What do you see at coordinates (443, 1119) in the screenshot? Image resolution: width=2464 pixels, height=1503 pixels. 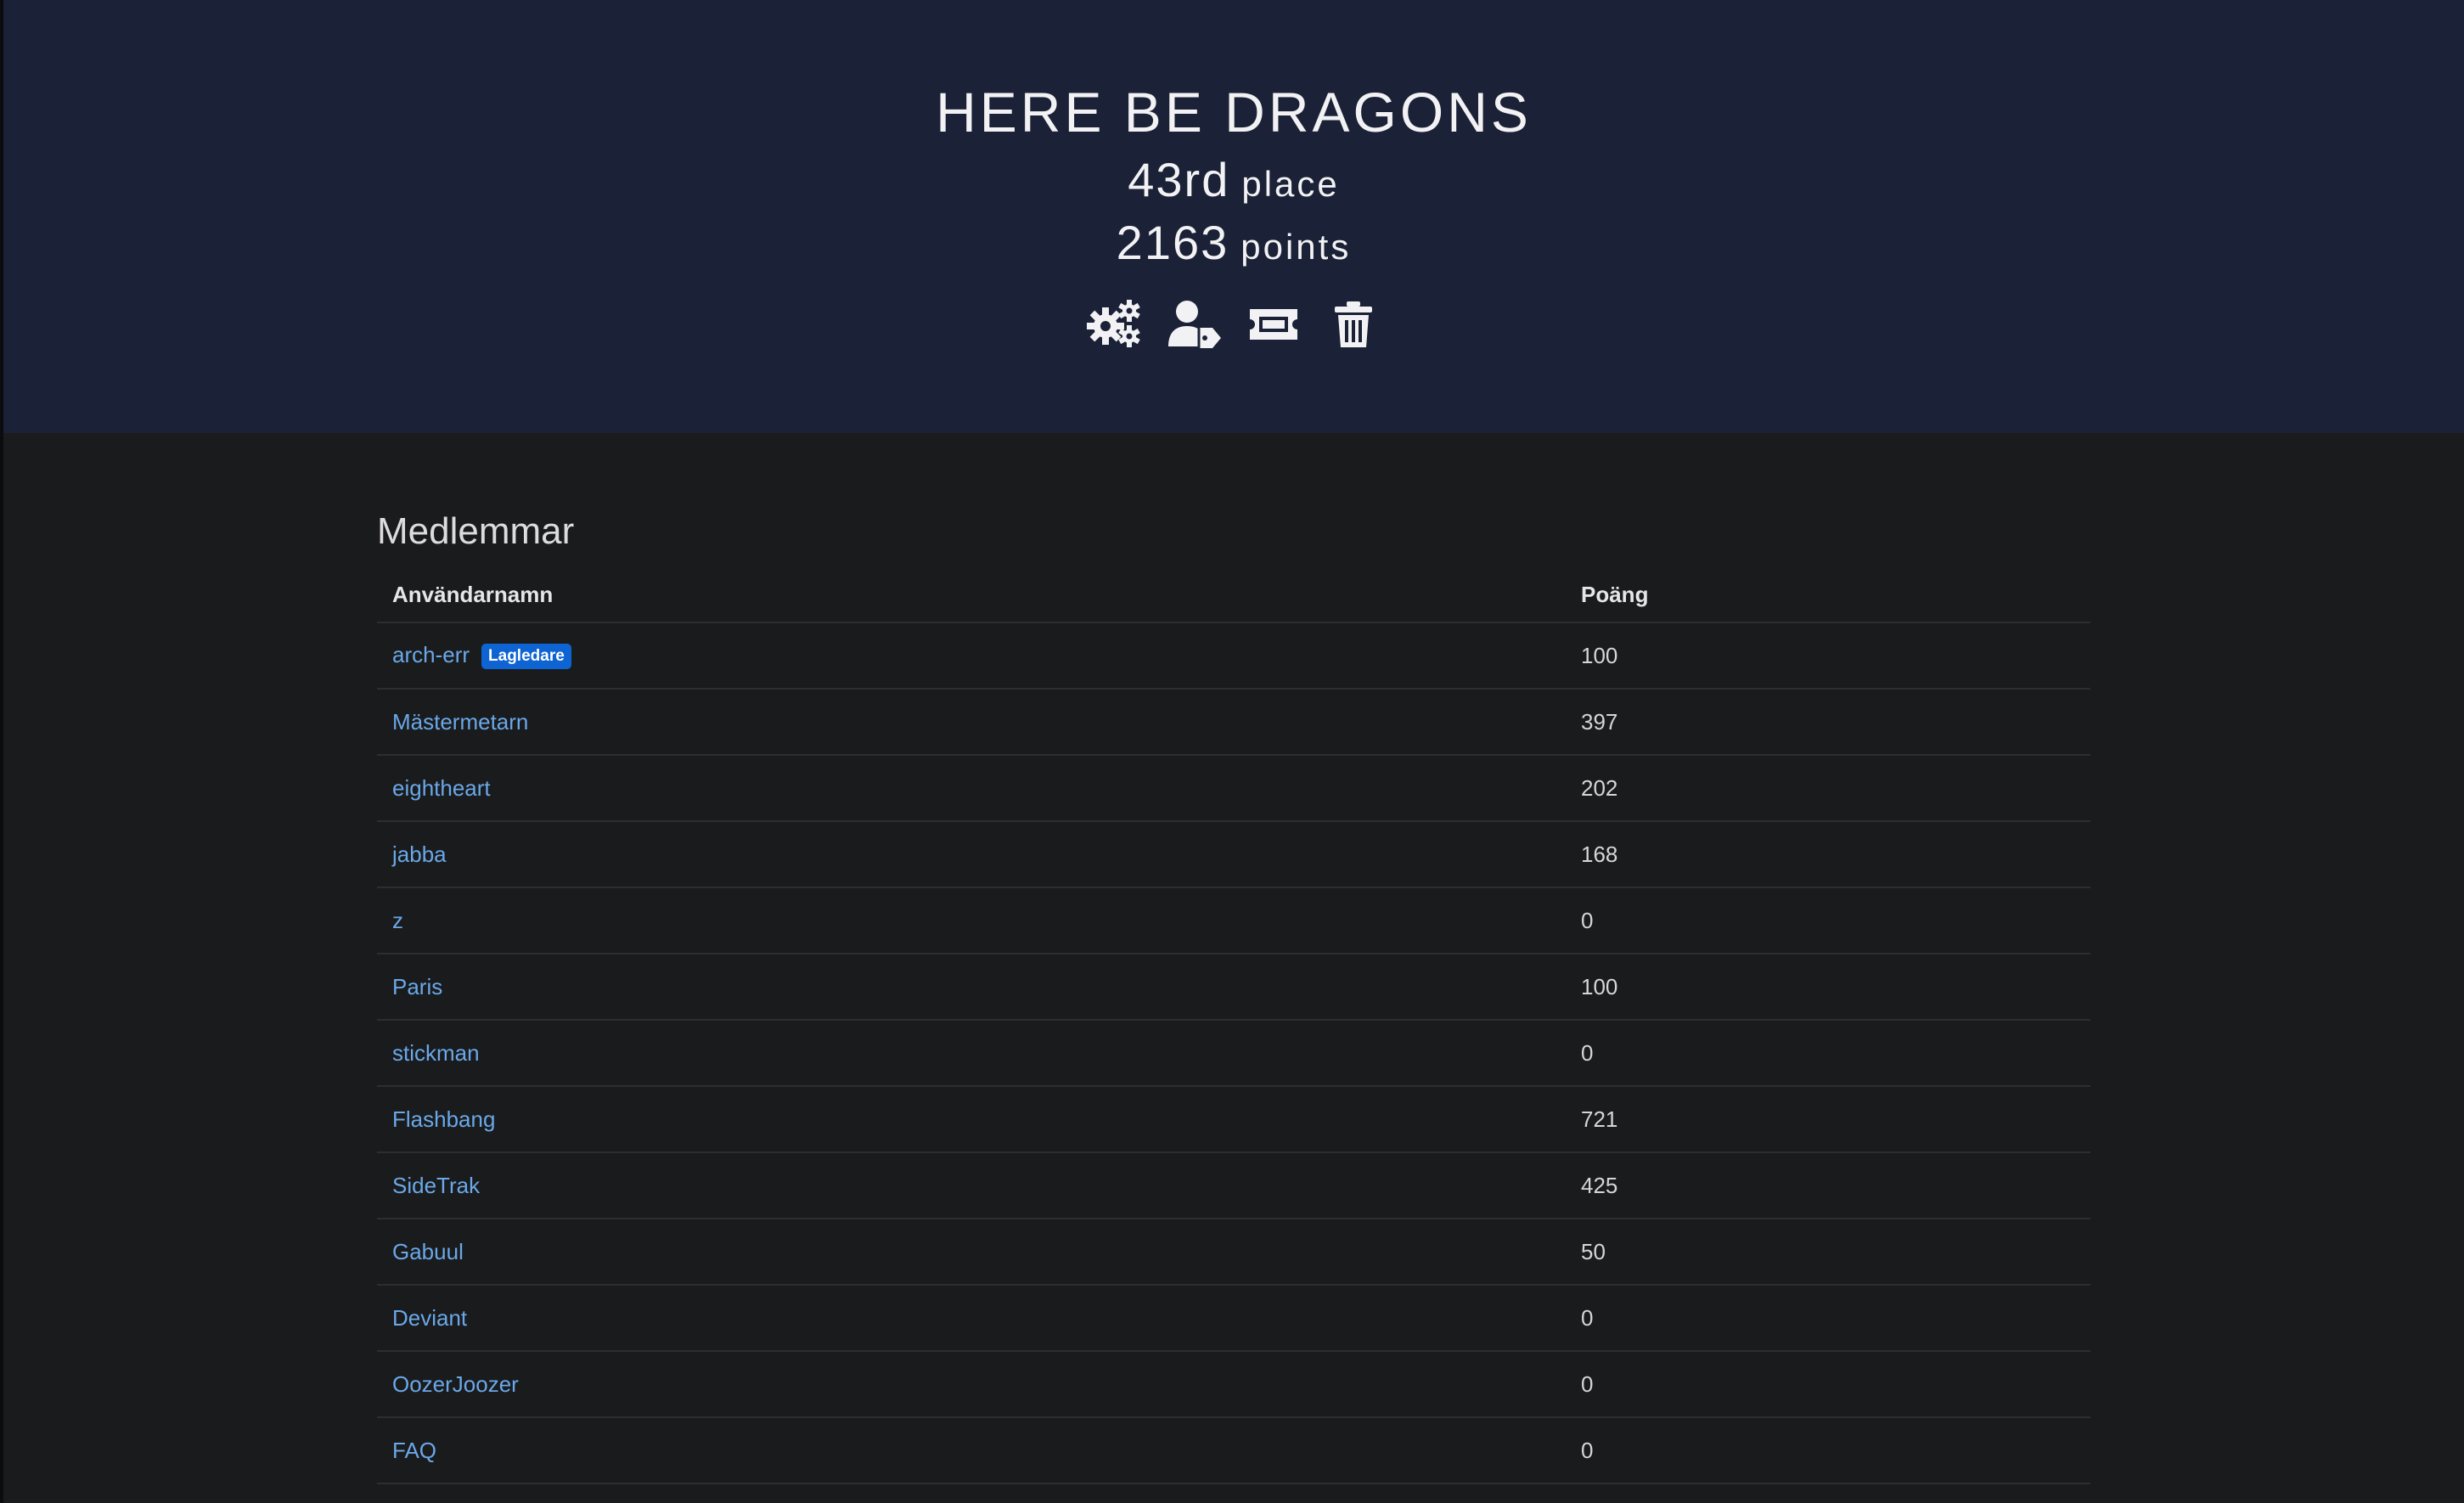 I see `member-link: Flashbang` at bounding box center [443, 1119].